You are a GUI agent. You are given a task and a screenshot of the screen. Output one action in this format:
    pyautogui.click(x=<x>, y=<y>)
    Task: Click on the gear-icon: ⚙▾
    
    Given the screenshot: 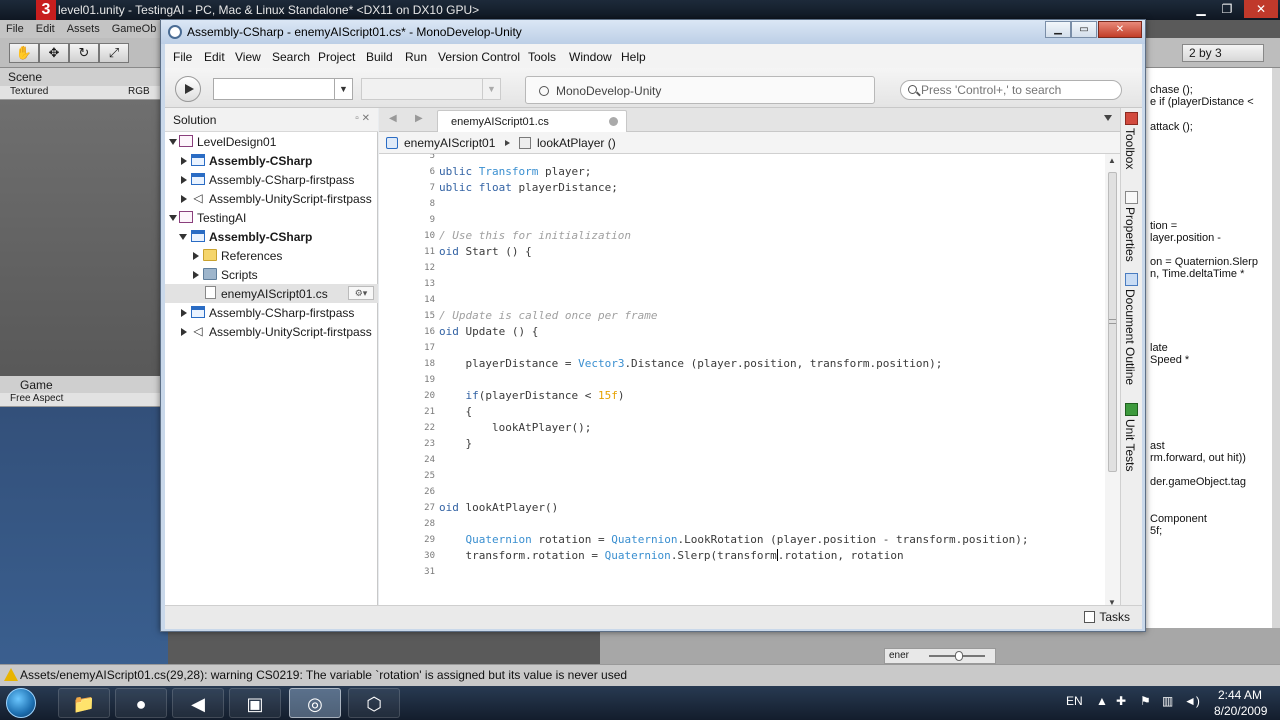 What is the action you would take?
    pyautogui.click(x=361, y=293)
    